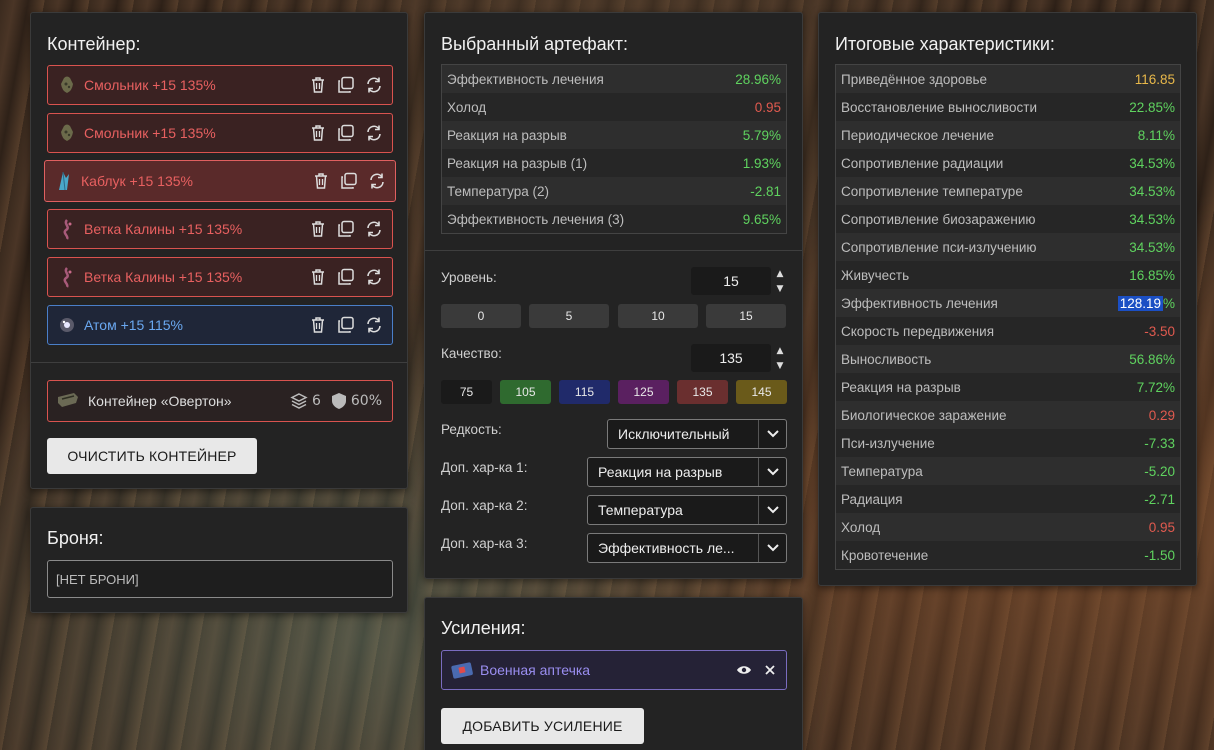 The width and height of the screenshot is (1214, 750). I want to click on container-item: Атом +15 115%, so click(220, 325).